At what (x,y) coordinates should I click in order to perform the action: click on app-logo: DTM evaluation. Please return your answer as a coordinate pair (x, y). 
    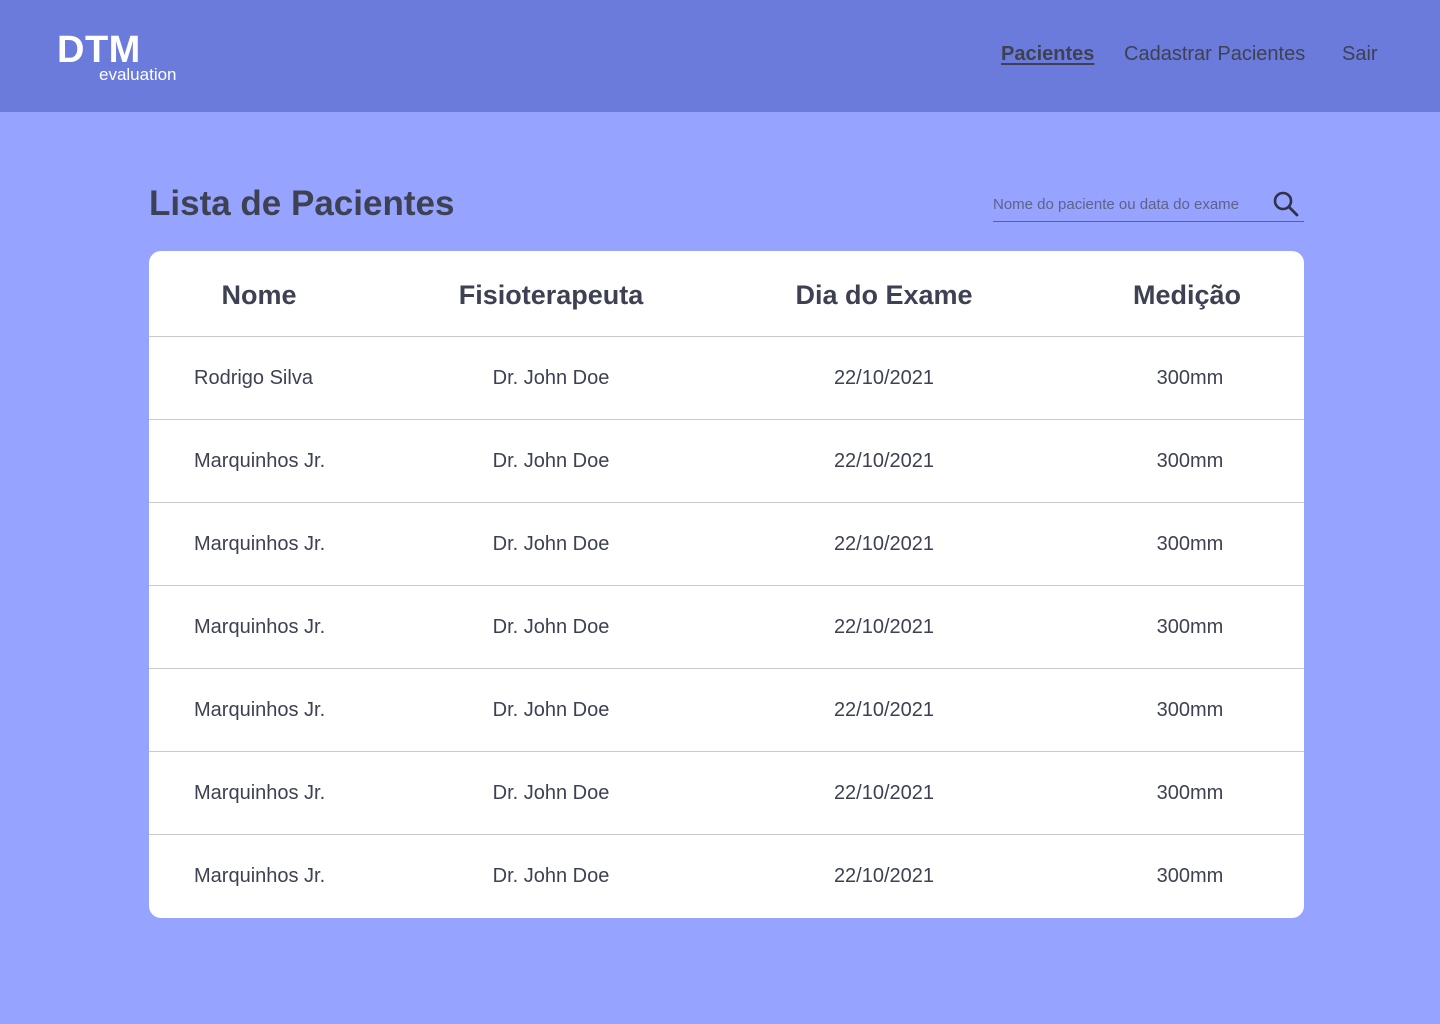
    Looking at the image, I should click on (127, 60).